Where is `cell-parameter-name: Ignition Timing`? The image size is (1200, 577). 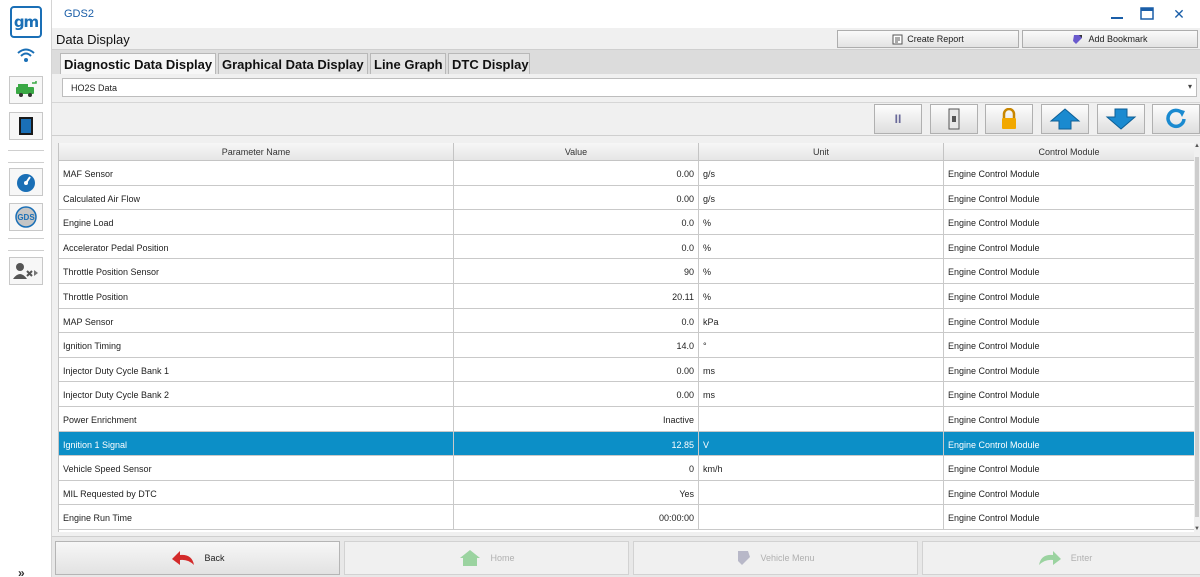
cell-parameter-name: Ignition Timing is located at coordinates (256, 345).